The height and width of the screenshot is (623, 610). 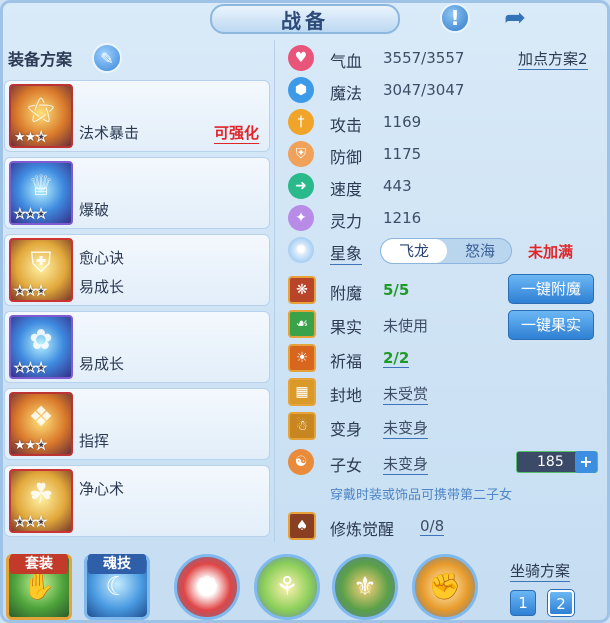 What do you see at coordinates (137, 270) in the screenshot?
I see `equip-card-3: ⛨ ★★★ 愈心诀 易成长` at bounding box center [137, 270].